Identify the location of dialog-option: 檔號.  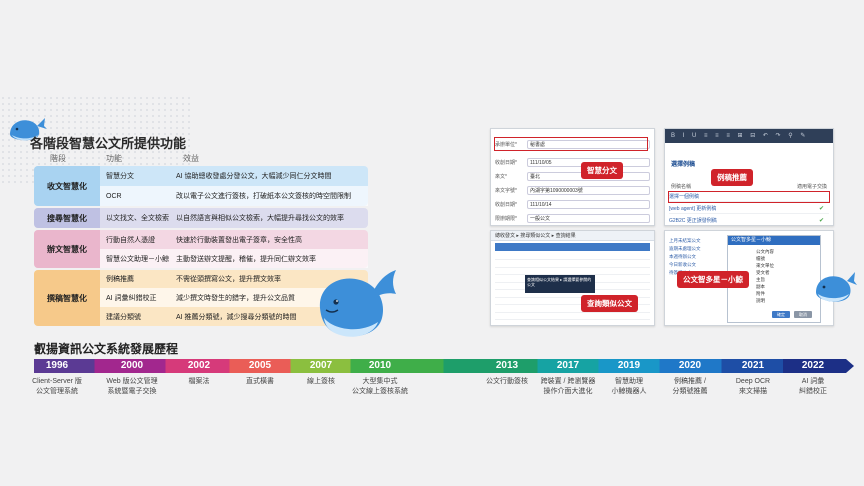
(774, 258).